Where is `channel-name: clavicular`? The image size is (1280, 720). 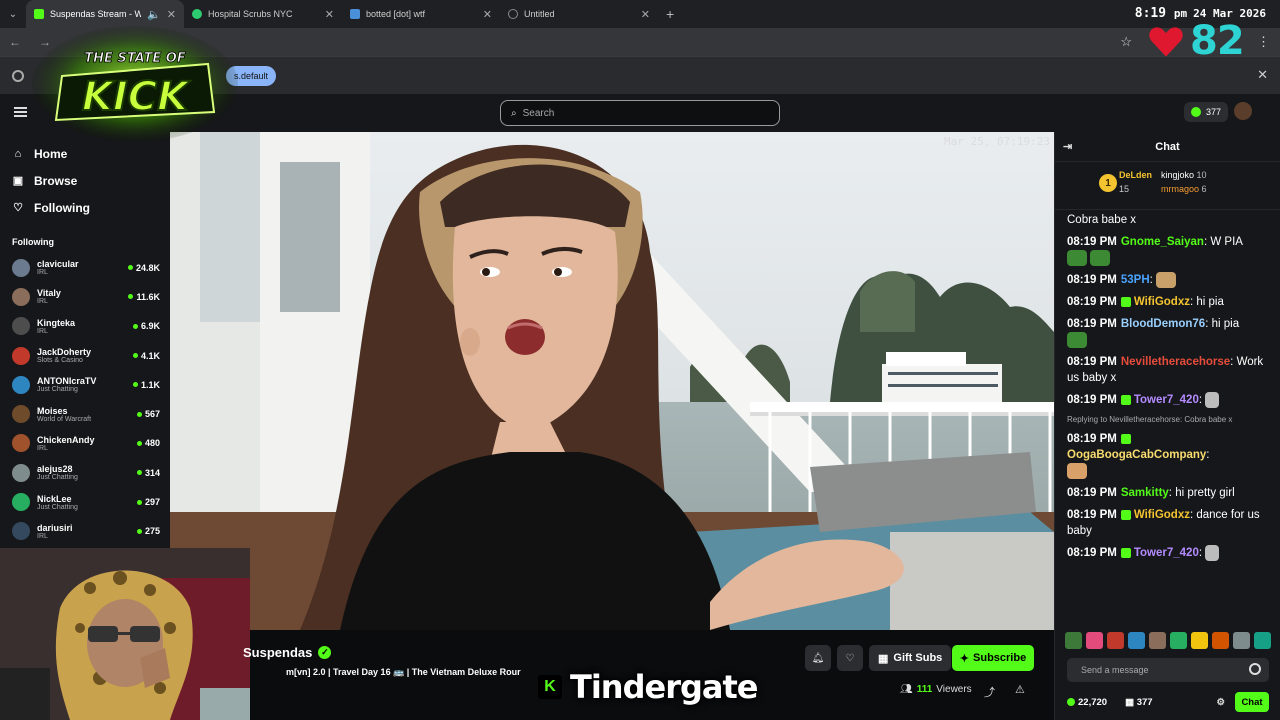
channel-name: clavicular is located at coordinates (58, 264).